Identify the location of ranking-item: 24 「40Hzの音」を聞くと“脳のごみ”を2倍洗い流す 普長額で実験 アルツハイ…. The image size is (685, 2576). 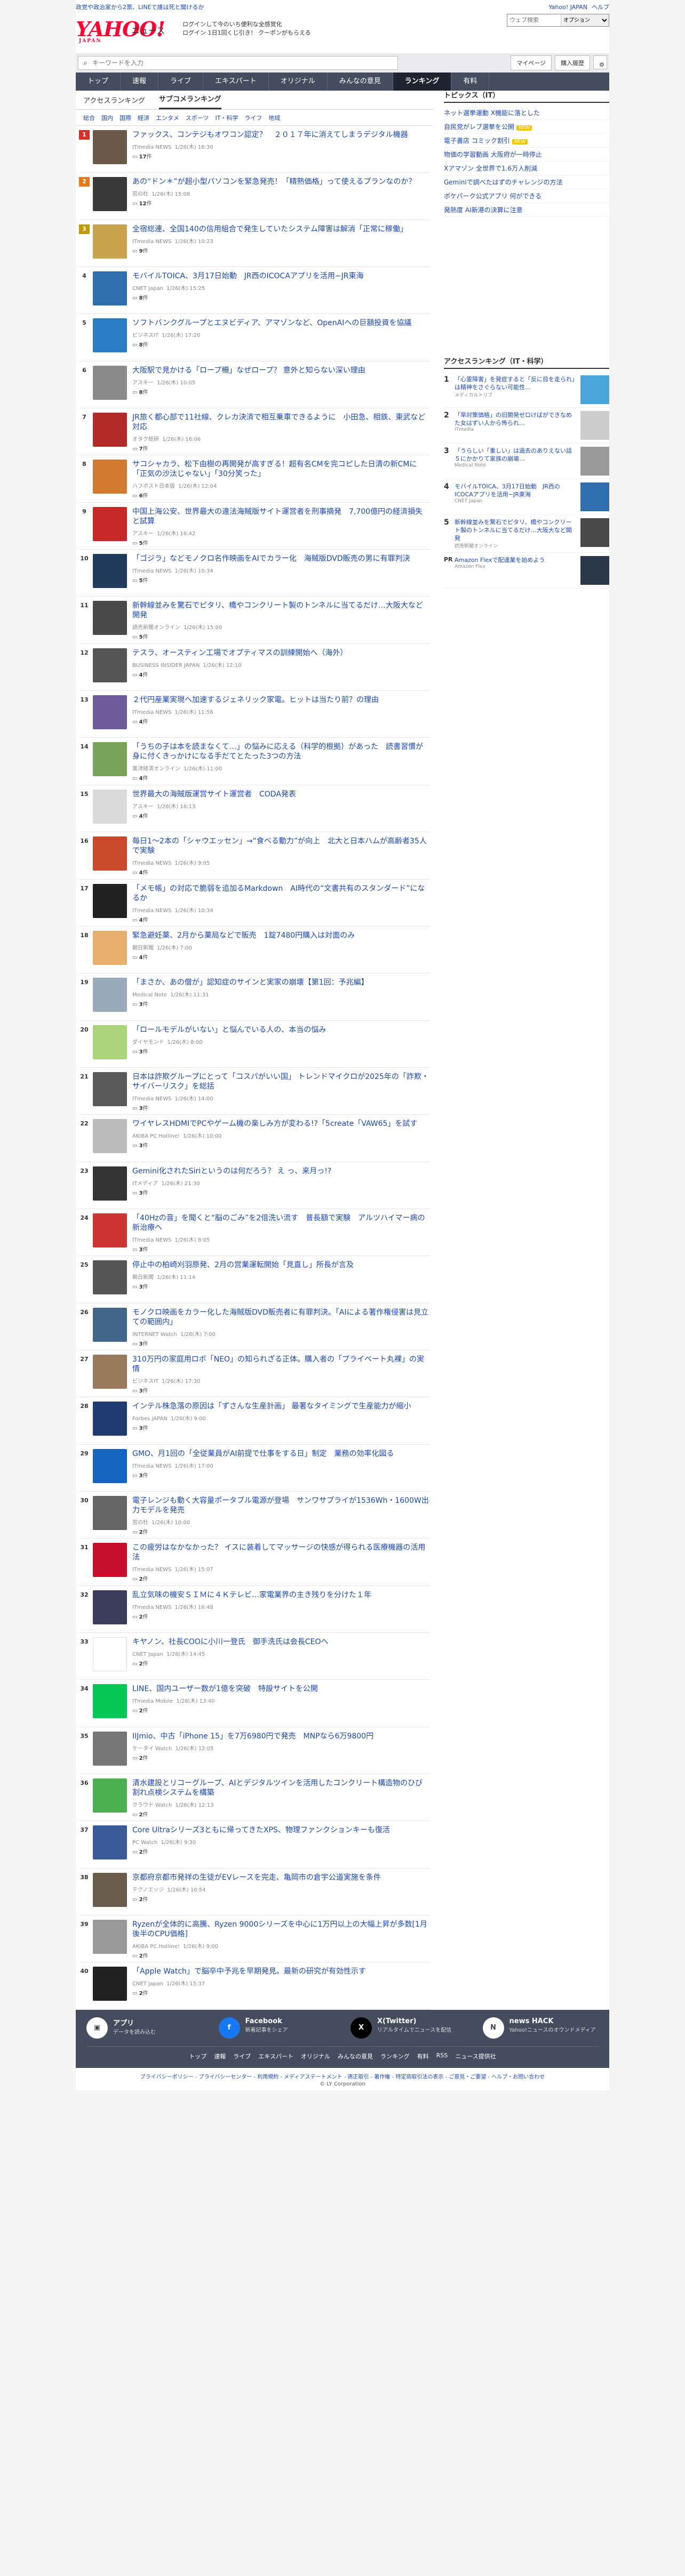
(255, 1233).